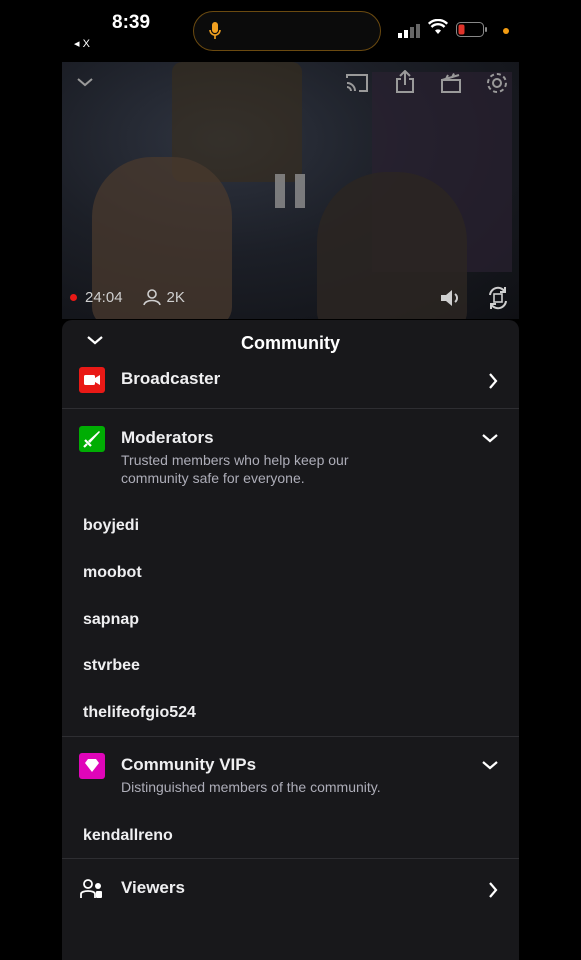 Image resolution: width=581 pixels, height=960 pixels. What do you see at coordinates (131, 22) in the screenshot?
I see `clock: 8:39` at bounding box center [131, 22].